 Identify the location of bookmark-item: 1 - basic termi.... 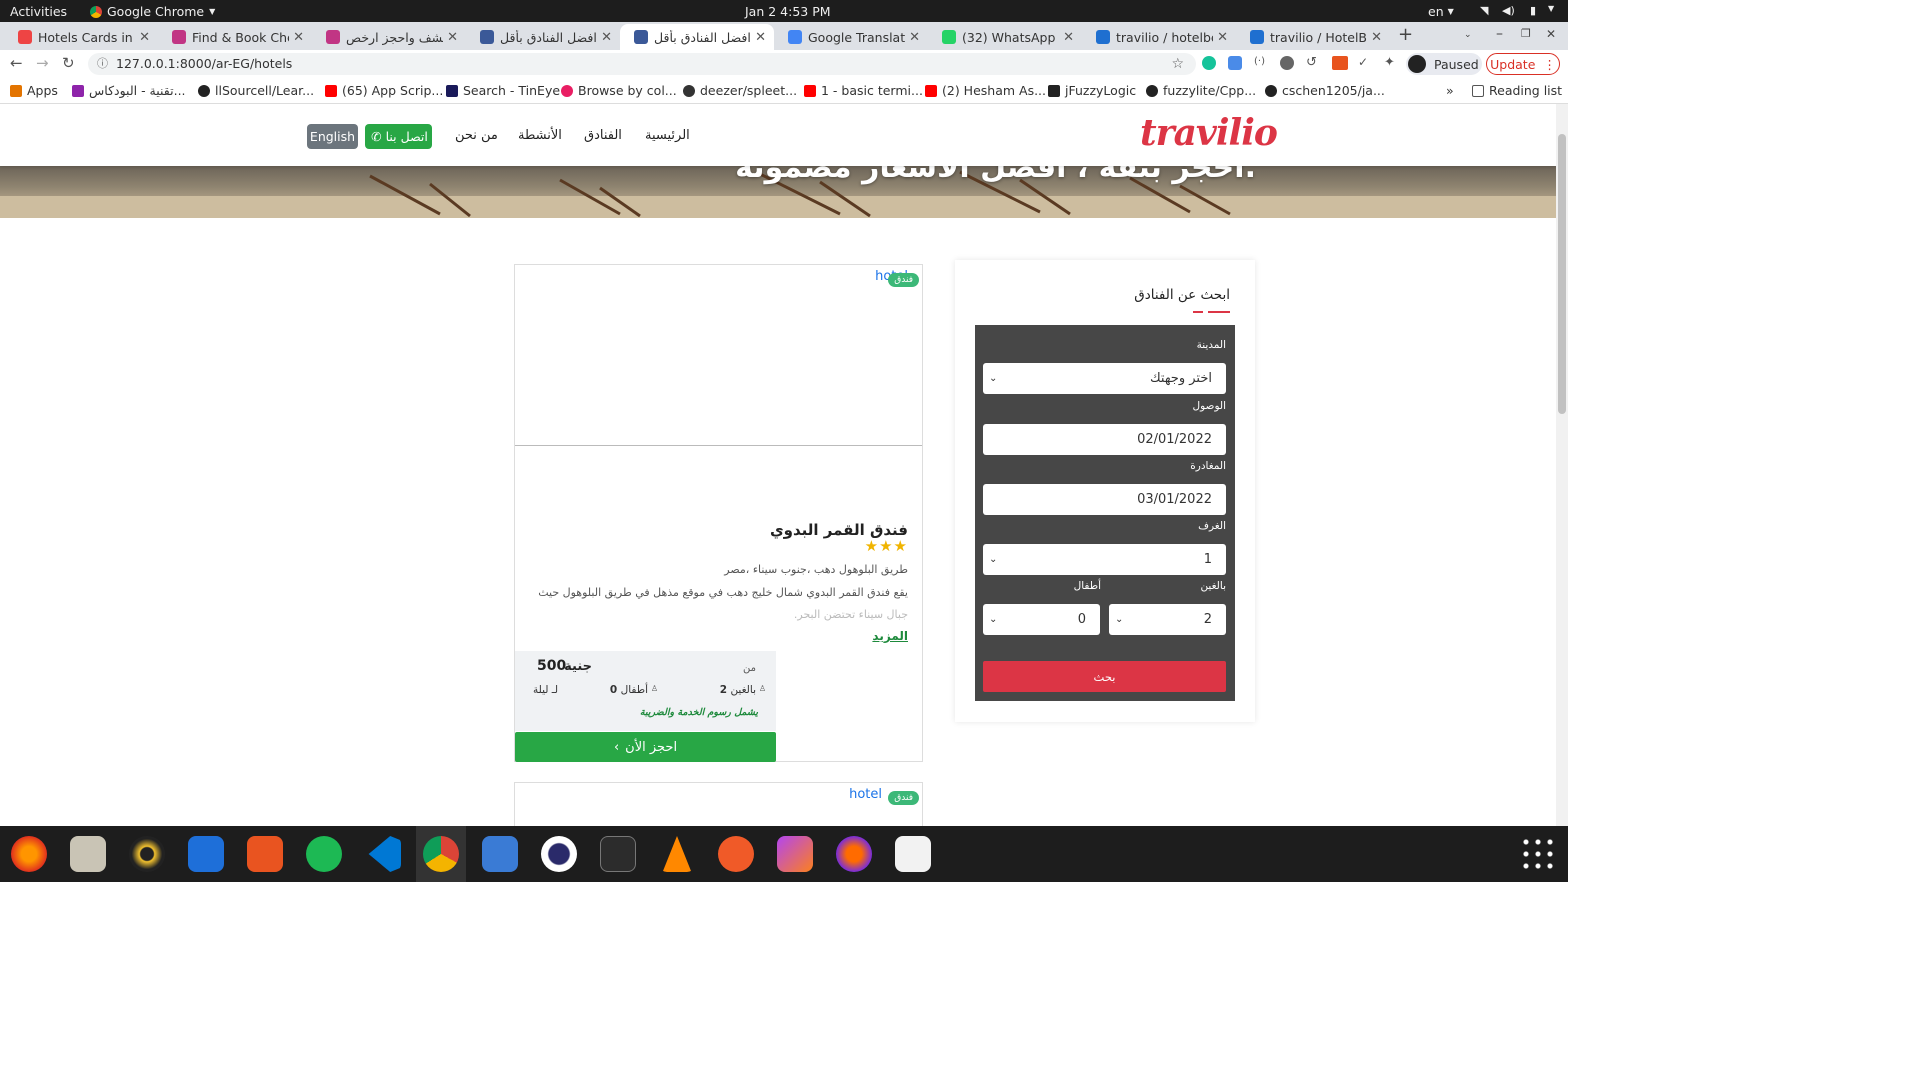
(863, 90).